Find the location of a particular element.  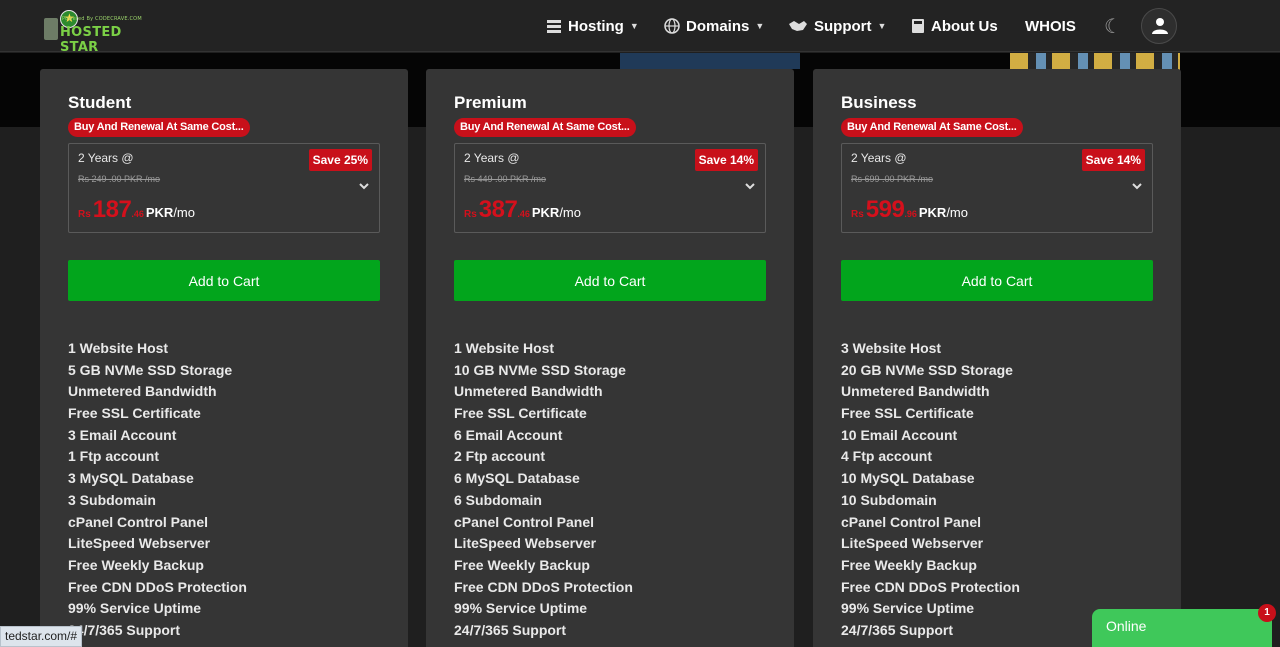

user-icon is located at coordinates (1160, 26).